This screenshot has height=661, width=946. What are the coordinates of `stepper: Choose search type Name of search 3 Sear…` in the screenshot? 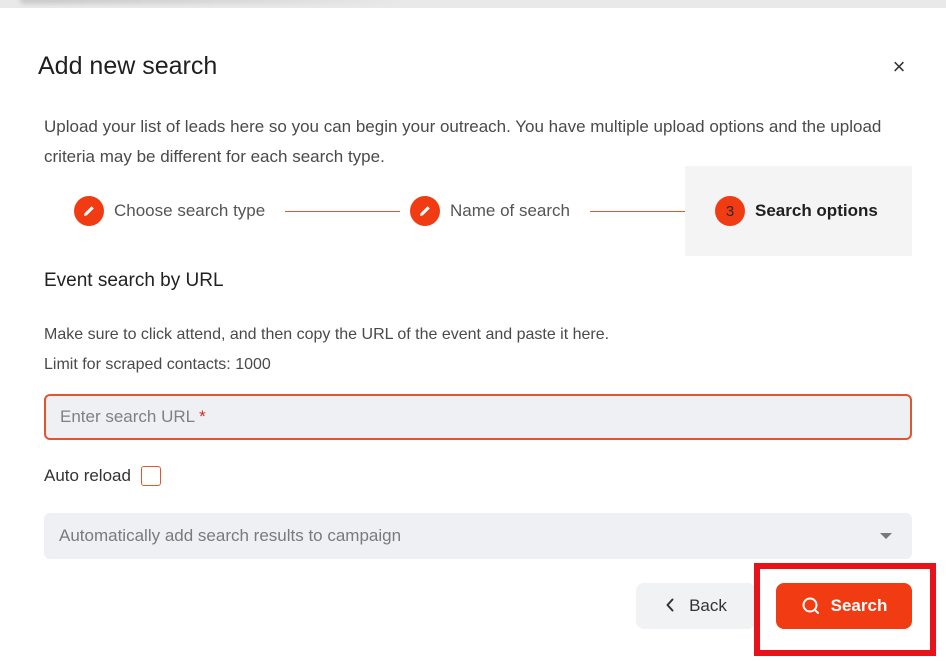 It's located at (473, 211).